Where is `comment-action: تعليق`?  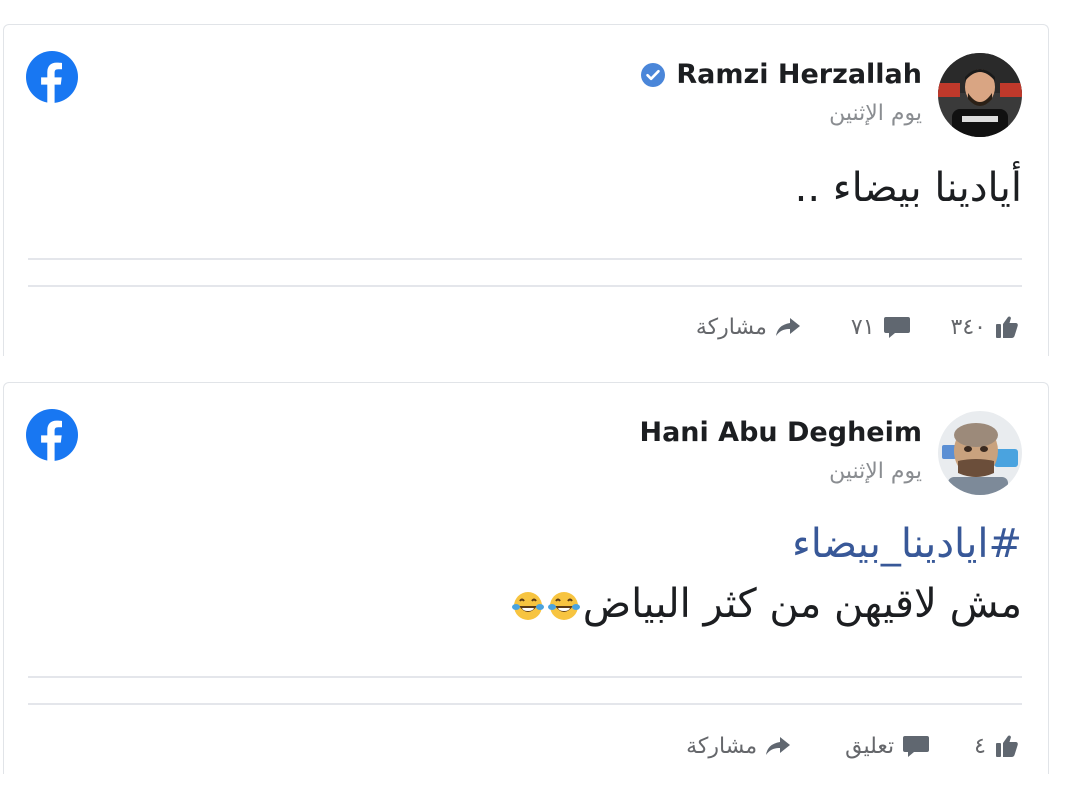
comment-action: تعليق is located at coordinates (887, 746).